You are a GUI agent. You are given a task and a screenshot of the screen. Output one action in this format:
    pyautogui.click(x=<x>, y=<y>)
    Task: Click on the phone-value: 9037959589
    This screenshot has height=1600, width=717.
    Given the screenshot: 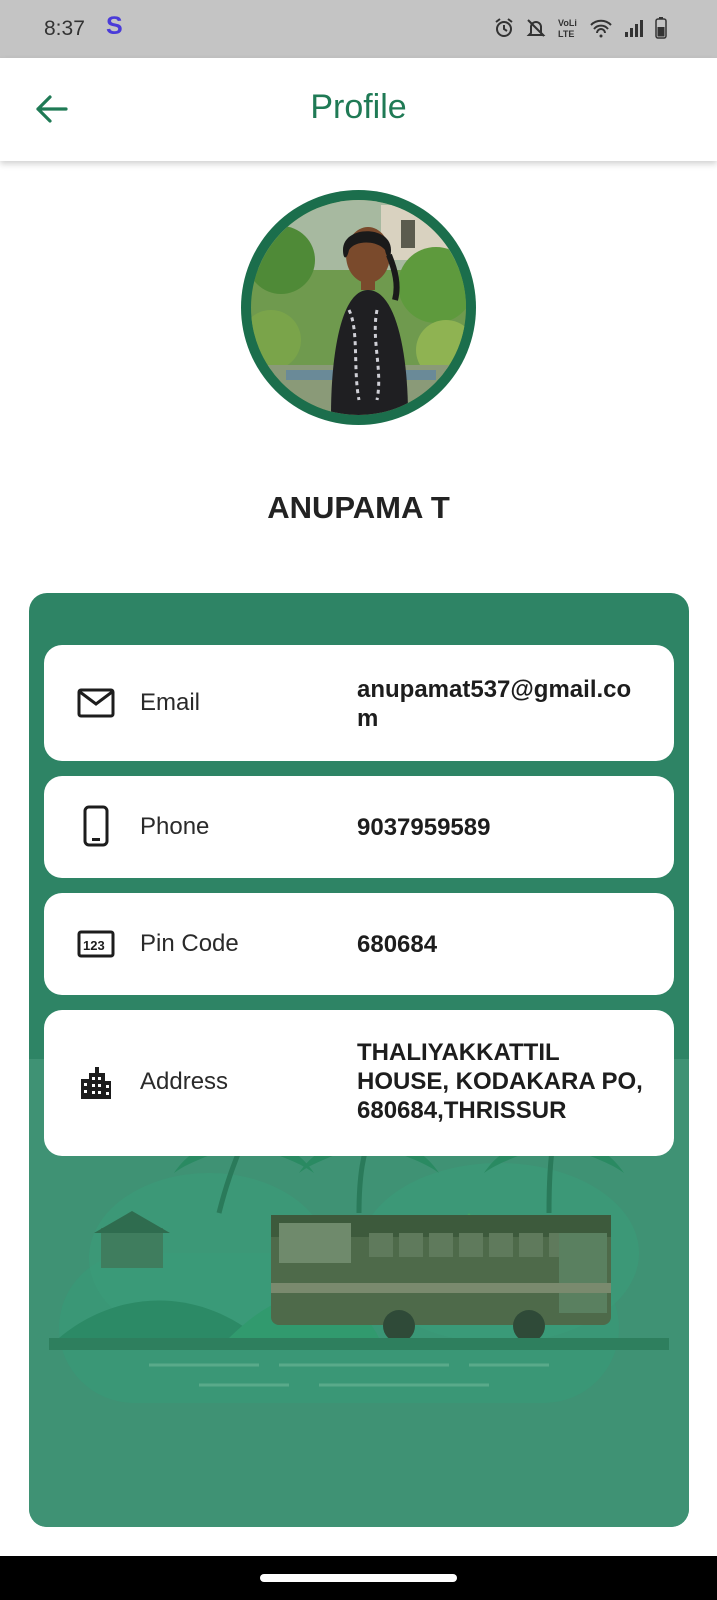 What is the action you would take?
    pyautogui.click(x=424, y=827)
    